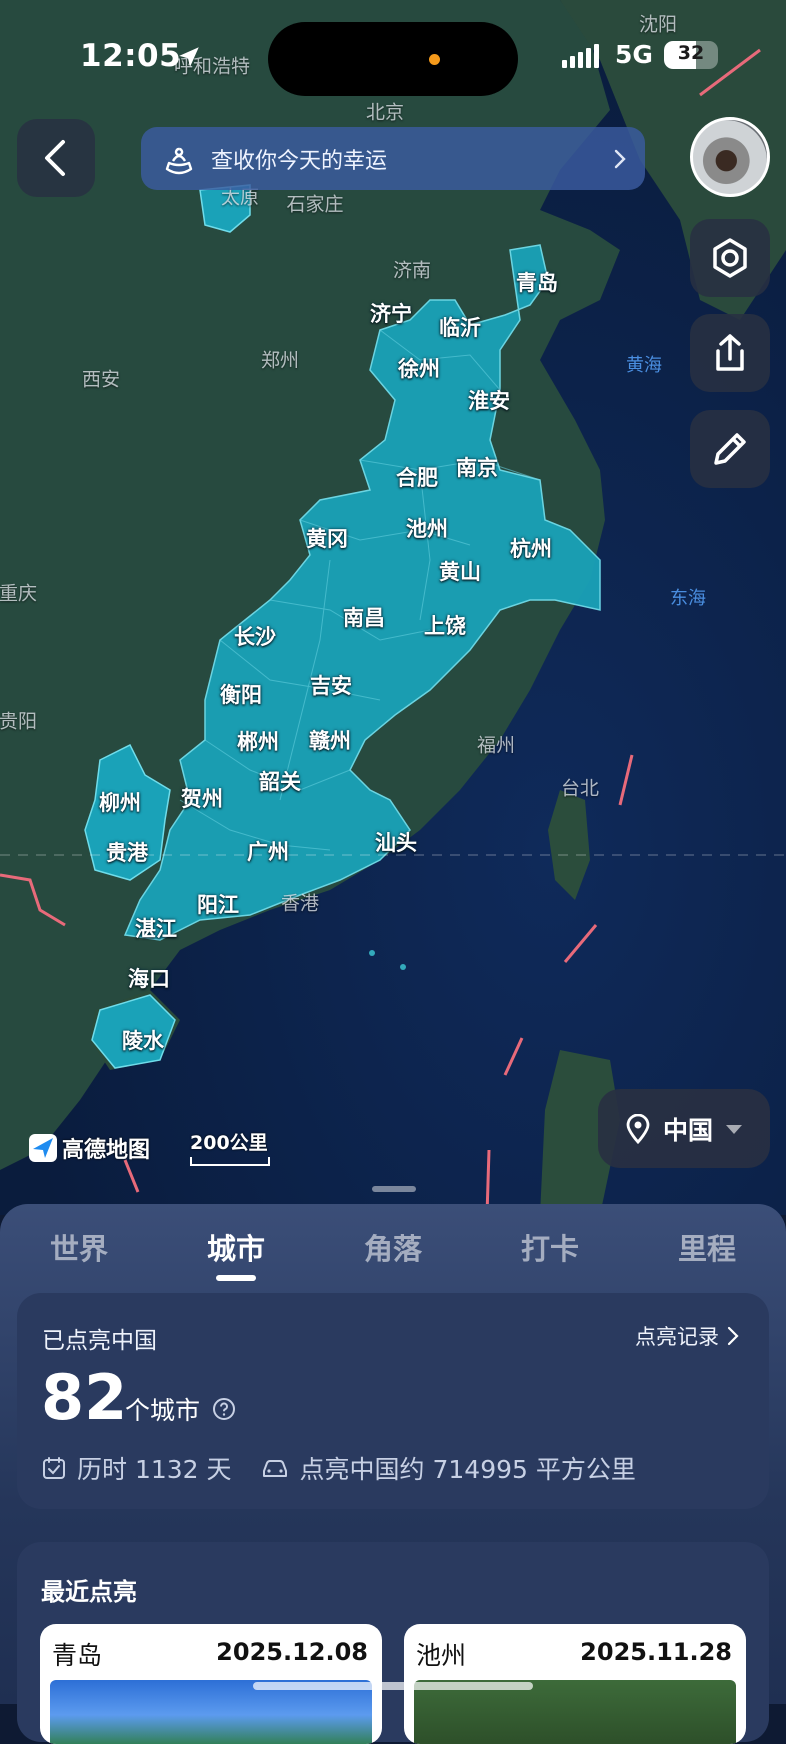 Image resolution: width=786 pixels, height=1744 pixels. Describe the element at coordinates (687, 1130) in the screenshot. I see `region-selector-label: 中国` at that location.